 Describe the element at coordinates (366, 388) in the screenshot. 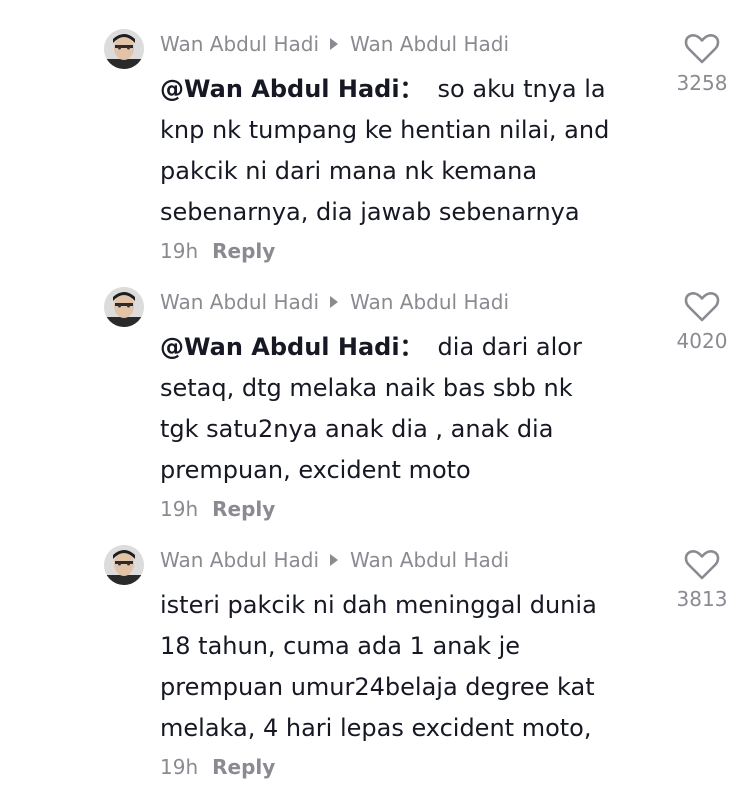

I see `comment-line: setaq, dtg melaka naik bas sbb nk` at that location.